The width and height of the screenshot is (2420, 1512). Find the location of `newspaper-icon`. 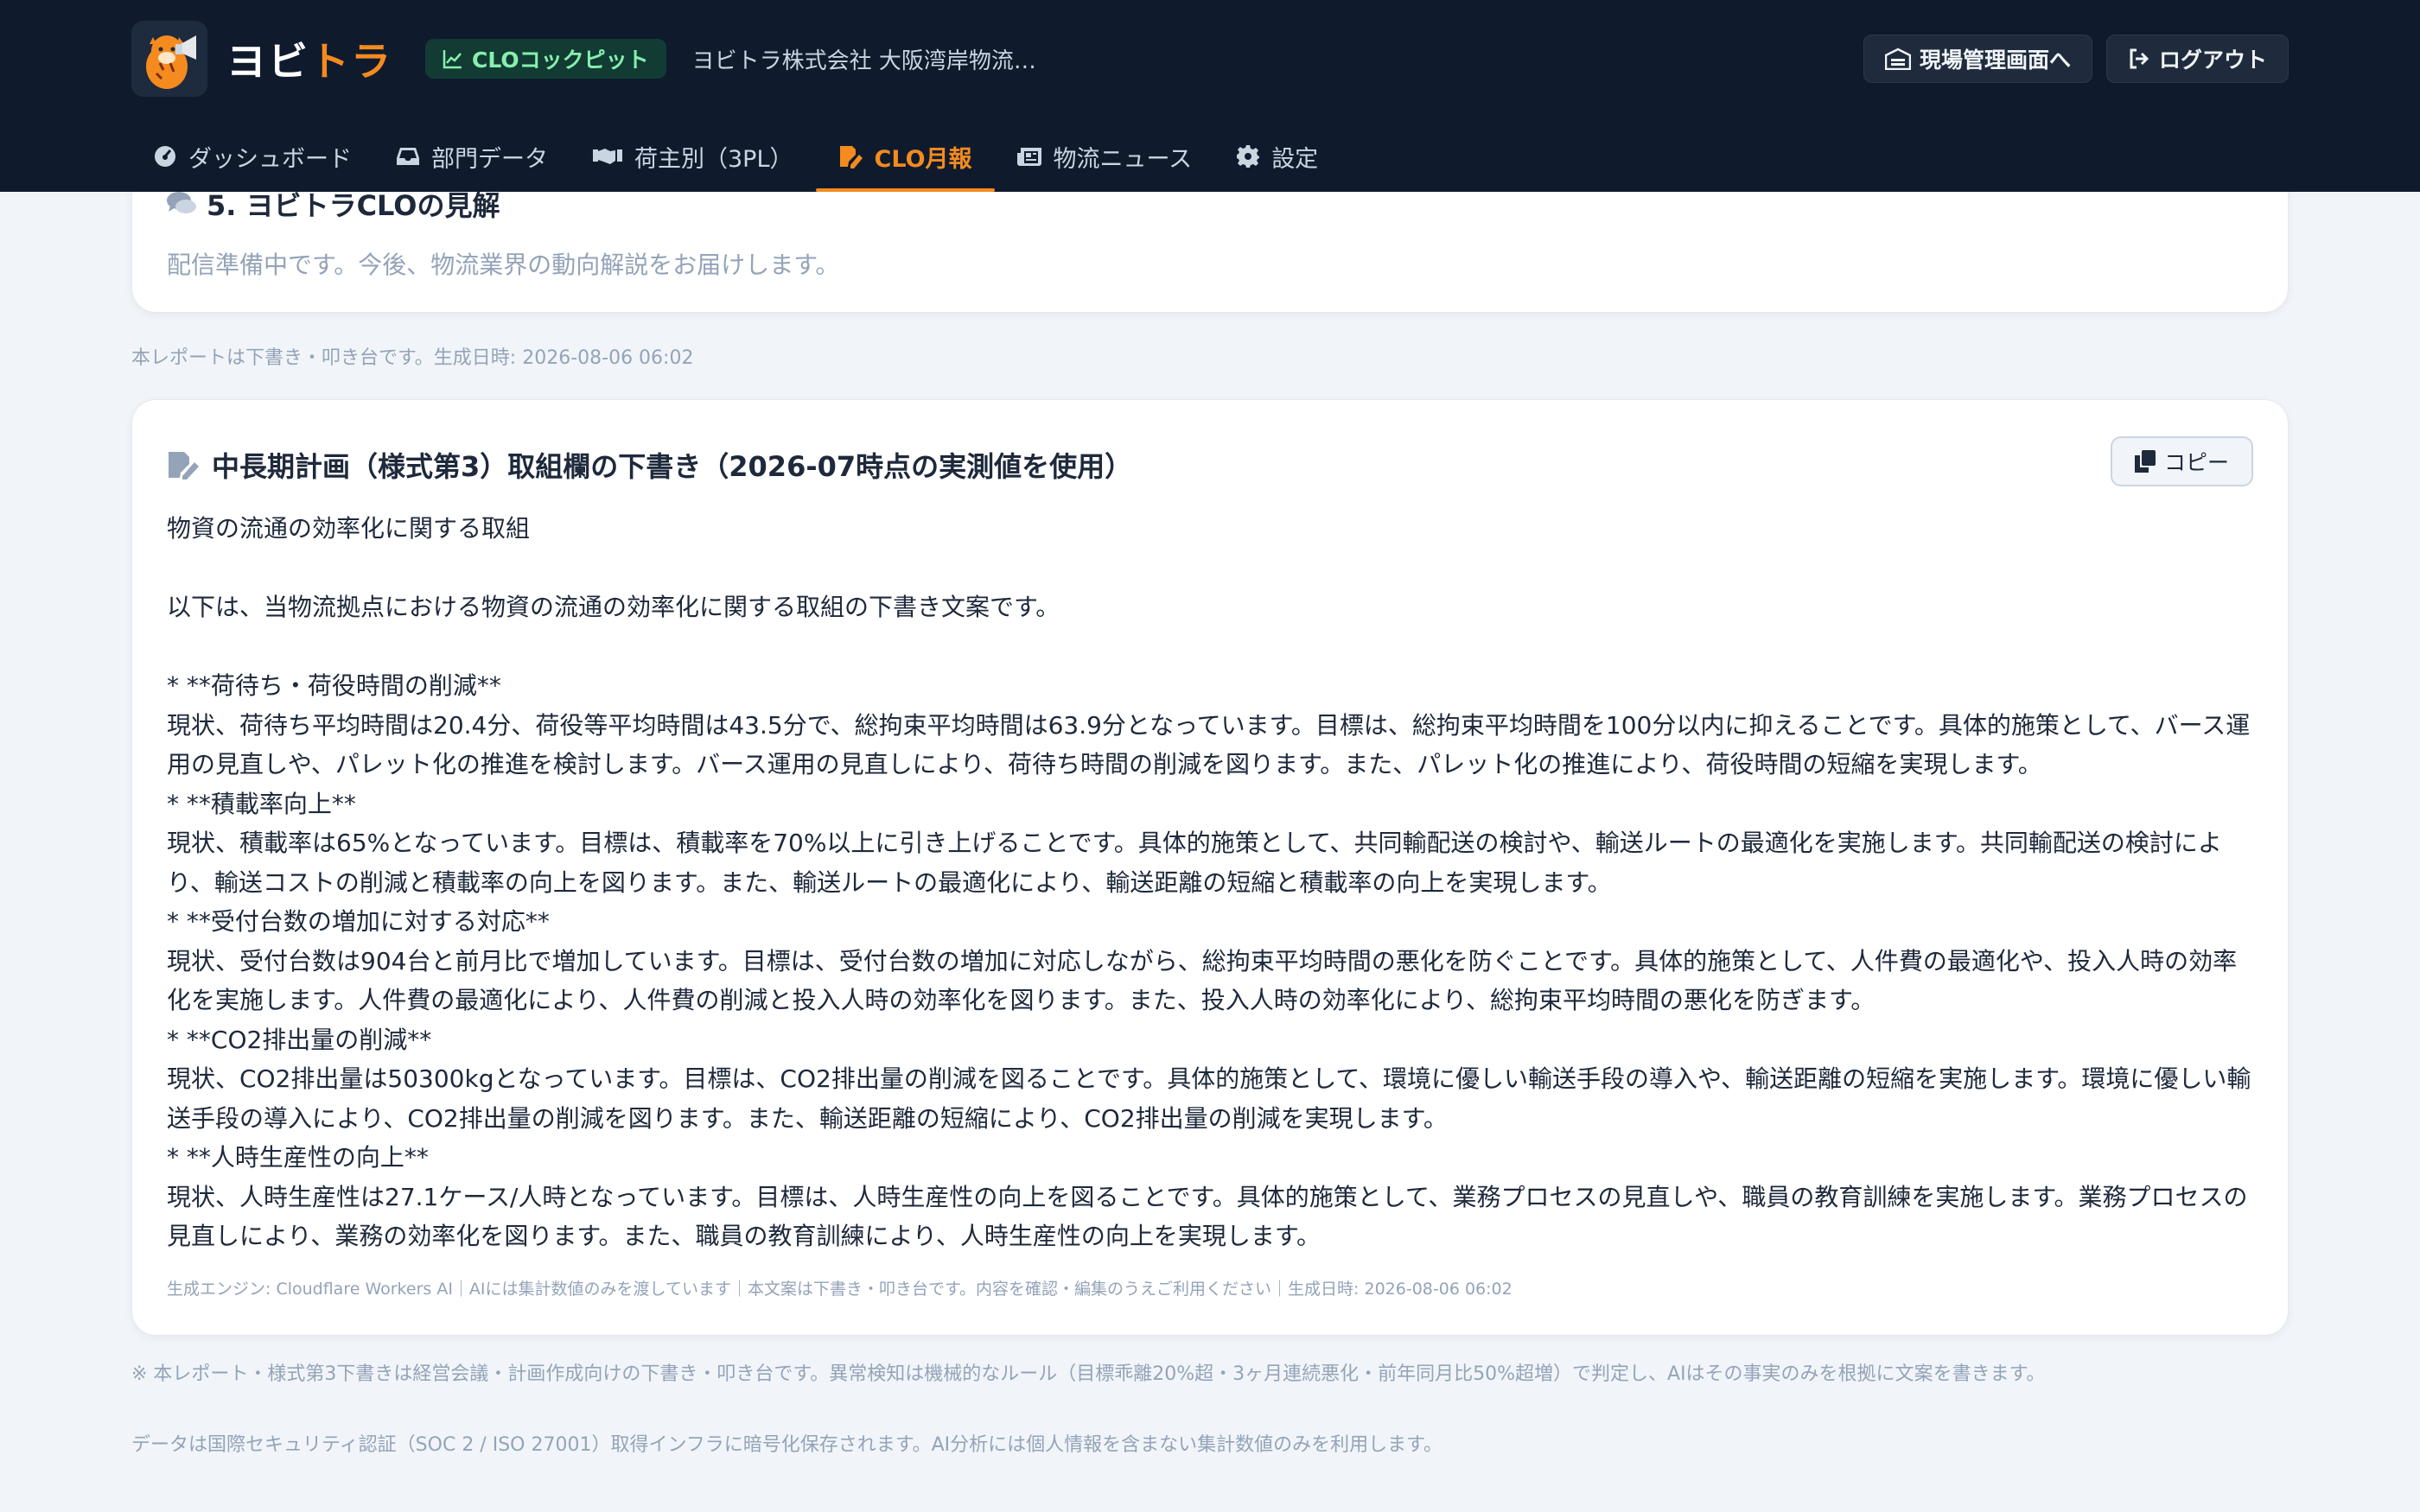

newspaper-icon is located at coordinates (1028, 157).